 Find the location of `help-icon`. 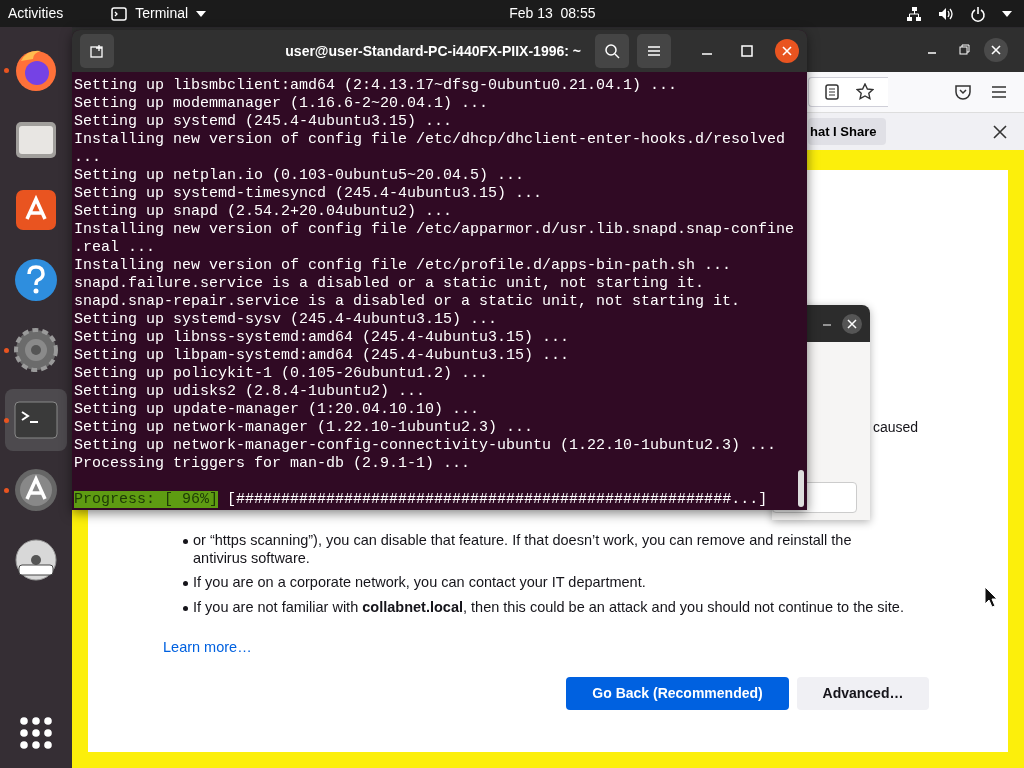

help-icon is located at coordinates (36, 280).